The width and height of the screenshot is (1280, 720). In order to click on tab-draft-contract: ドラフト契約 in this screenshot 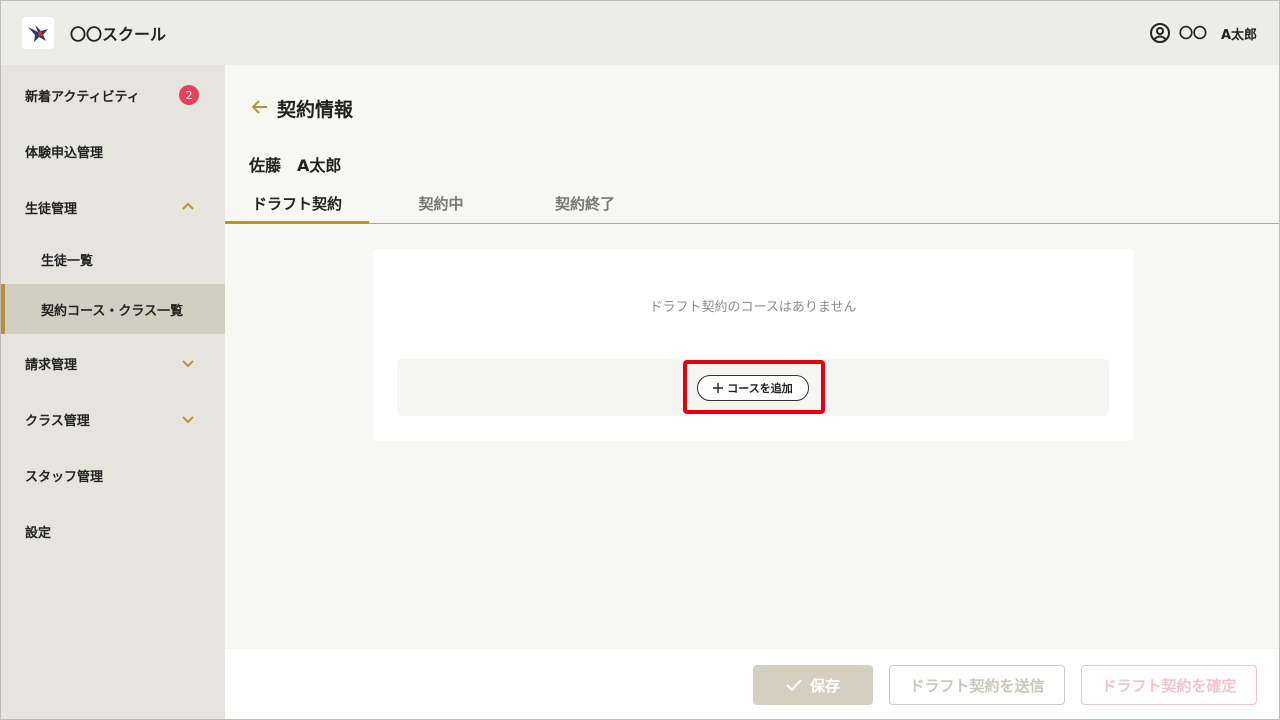, I will do `click(297, 208)`.